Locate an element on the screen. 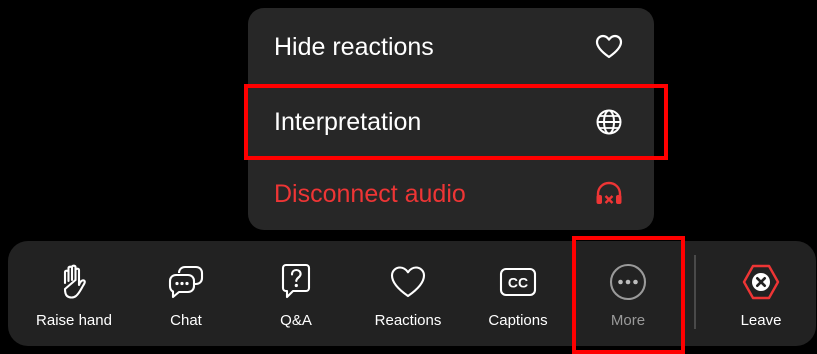 This screenshot has width=817, height=354. more-button: More is located at coordinates (628, 293).